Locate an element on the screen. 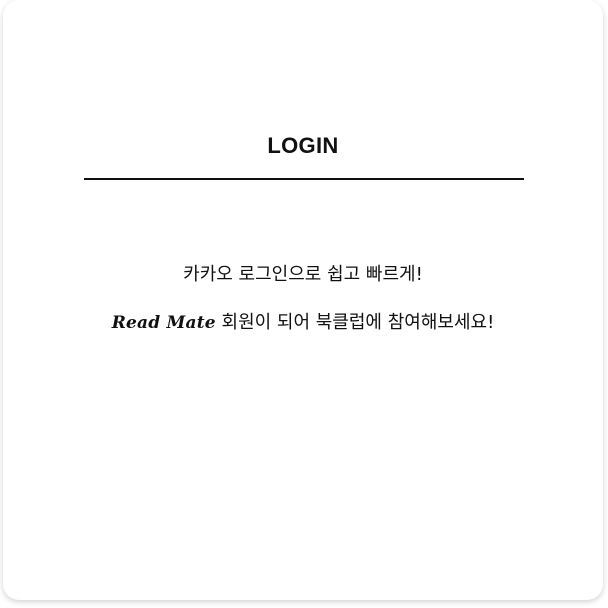 This screenshot has height=608, width=608. login-message-line2: Read Mate 회원이 되어 북클럽에 참여해보세요! is located at coordinates (303, 323).